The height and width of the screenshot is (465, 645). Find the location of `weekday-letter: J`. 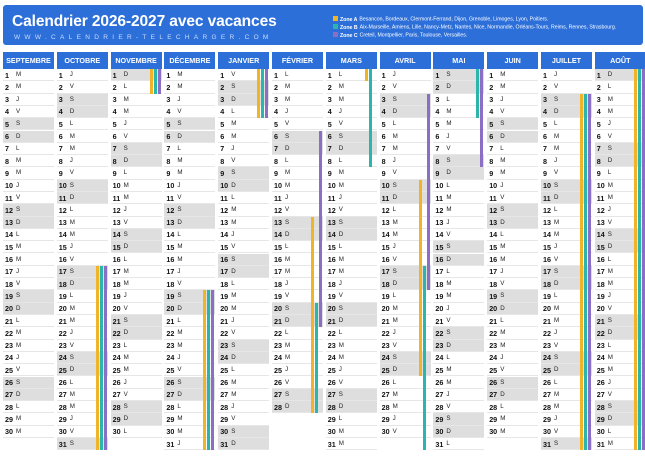

weekday-letter: J is located at coordinates (340, 111).